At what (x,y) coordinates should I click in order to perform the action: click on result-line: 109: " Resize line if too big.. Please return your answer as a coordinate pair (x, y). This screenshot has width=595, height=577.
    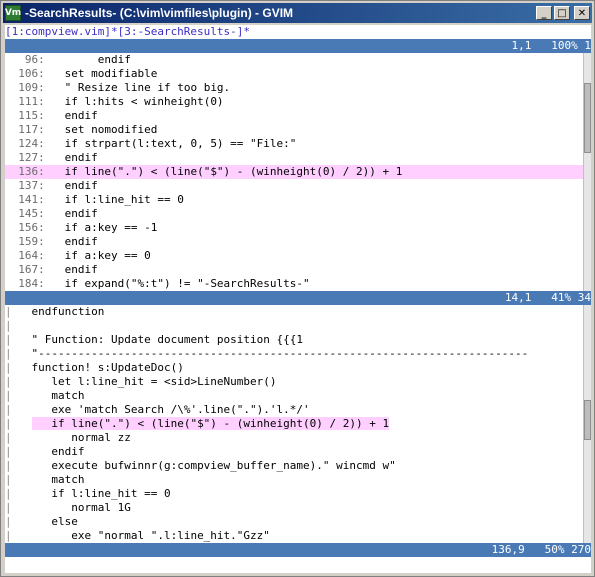
    Looking at the image, I should click on (298, 88).